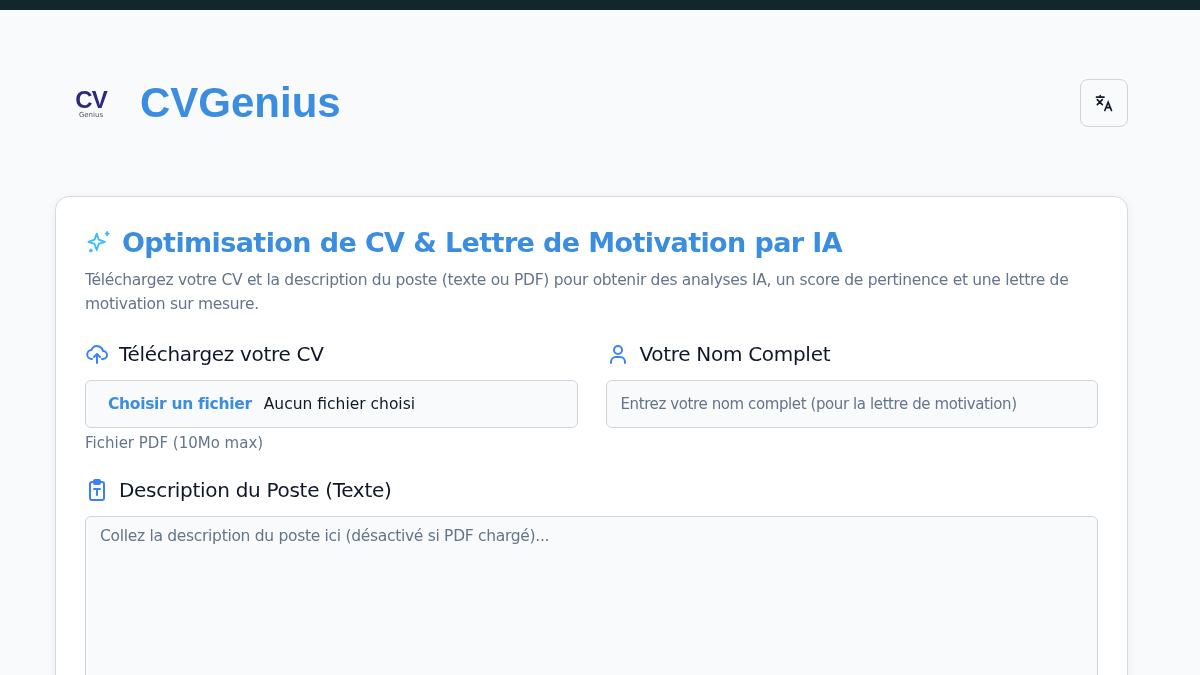  I want to click on card-description: Téléchargez votre CV et la description du poste (texte ou PDF) pour obtenir des analyses IA, un score de pertinence et une lettre de motivation sur mesure., so click(577, 292).